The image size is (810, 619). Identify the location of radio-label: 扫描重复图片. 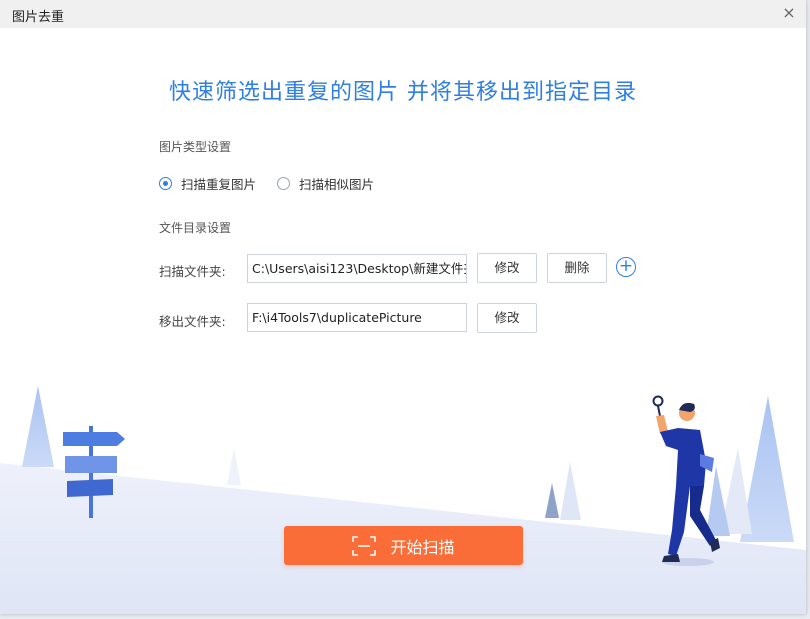
(219, 184).